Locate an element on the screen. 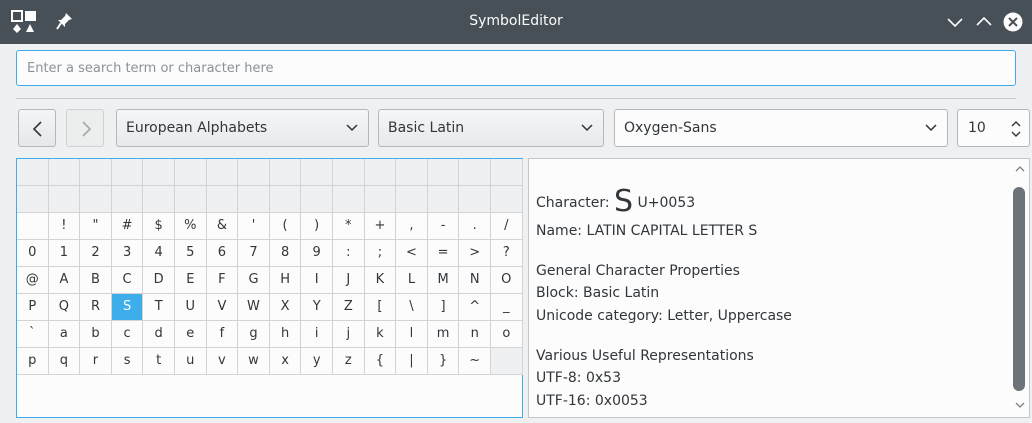 Image resolution: width=1032 pixels, height=423 pixels. scroll-up-icon is located at coordinates (1020, 169).